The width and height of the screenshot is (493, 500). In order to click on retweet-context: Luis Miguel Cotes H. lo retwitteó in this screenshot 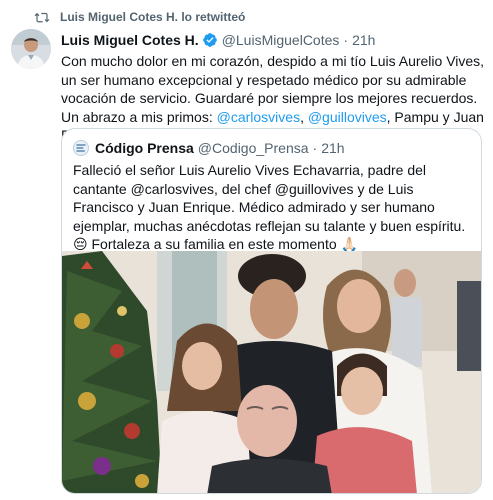, I will do `click(139, 17)`.